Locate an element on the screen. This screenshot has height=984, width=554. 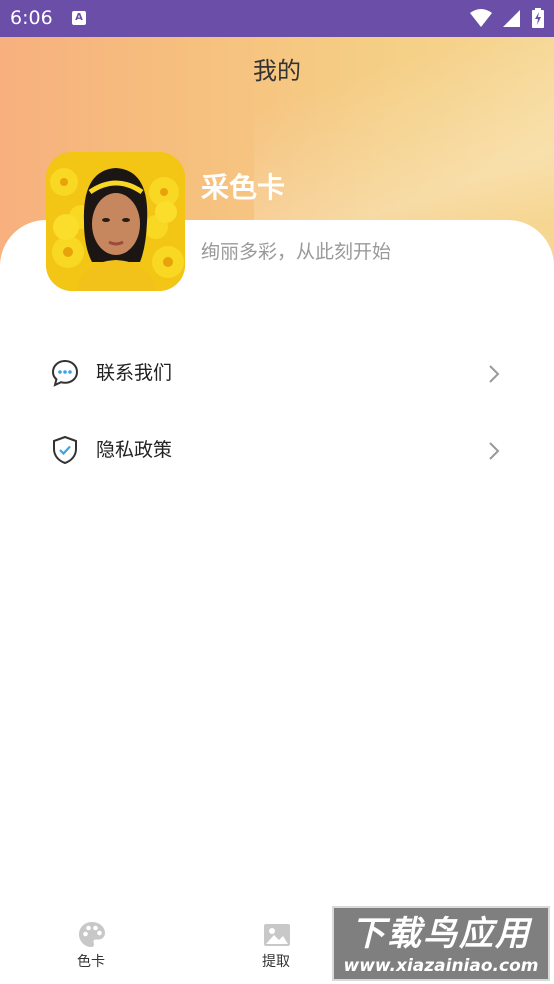
image-icon is located at coordinates (277, 935).